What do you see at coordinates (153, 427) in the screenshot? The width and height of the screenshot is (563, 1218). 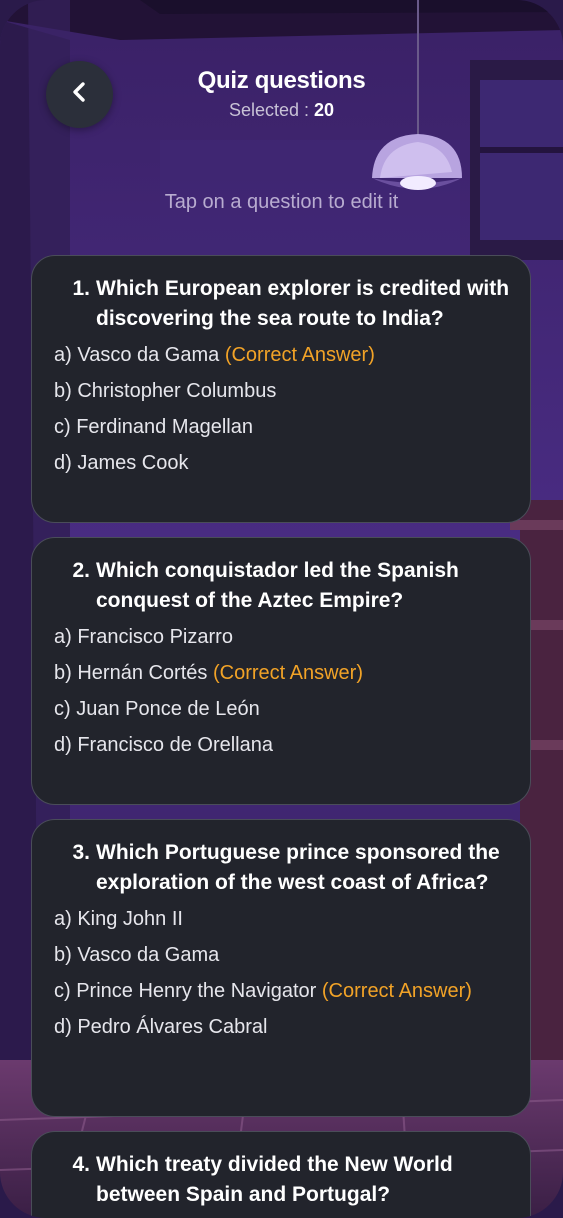 I see `option-c: c) Ferdinand Magellan` at bounding box center [153, 427].